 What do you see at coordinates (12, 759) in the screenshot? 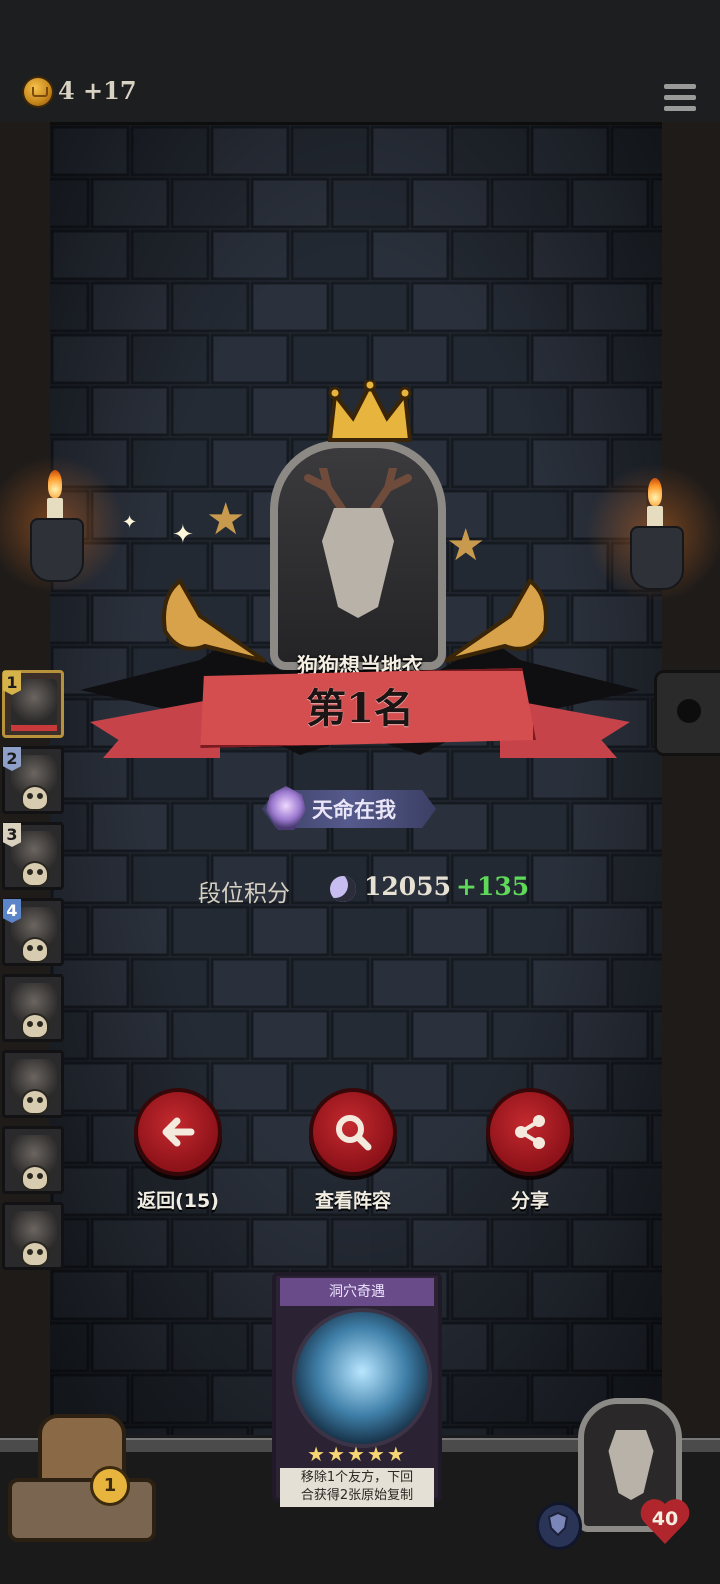
I see `rank-number: 2` at bounding box center [12, 759].